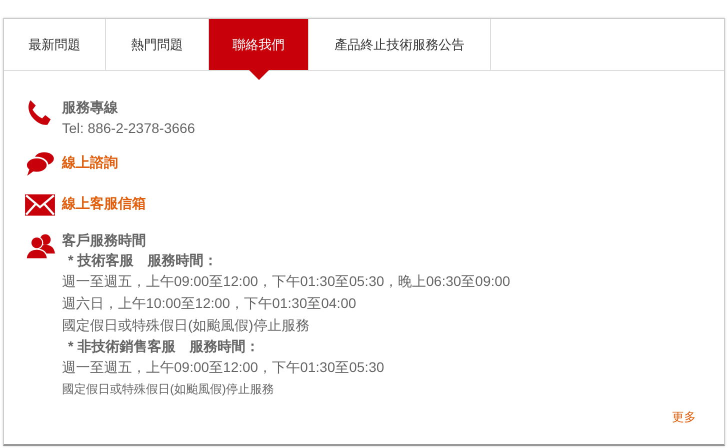 The height and width of the screenshot is (448, 728). Describe the element at coordinates (55, 44) in the screenshot. I see `tab: 最新問題` at that location.